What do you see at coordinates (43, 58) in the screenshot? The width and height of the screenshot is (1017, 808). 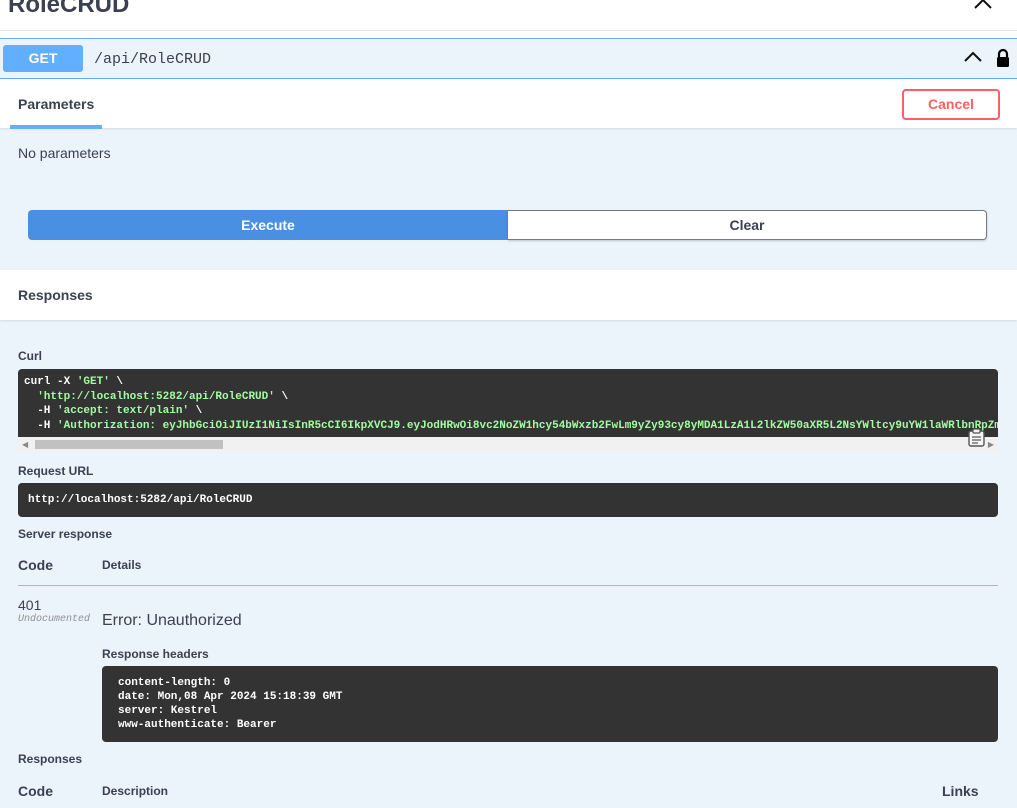 I see `method-badge: GET` at bounding box center [43, 58].